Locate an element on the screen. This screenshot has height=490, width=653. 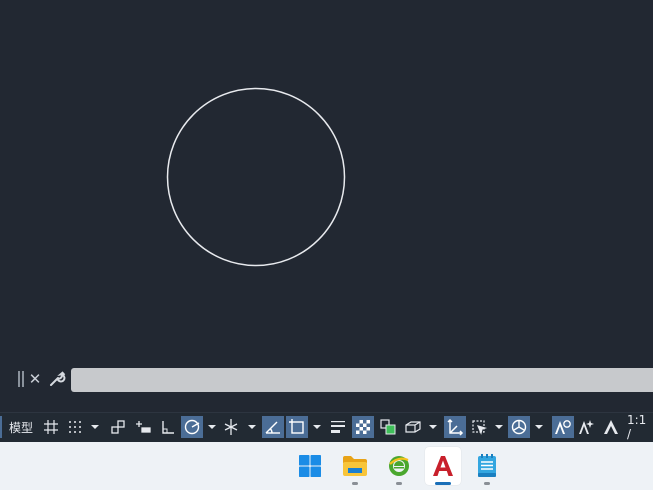
notepad-indicator is located at coordinates (487, 483).